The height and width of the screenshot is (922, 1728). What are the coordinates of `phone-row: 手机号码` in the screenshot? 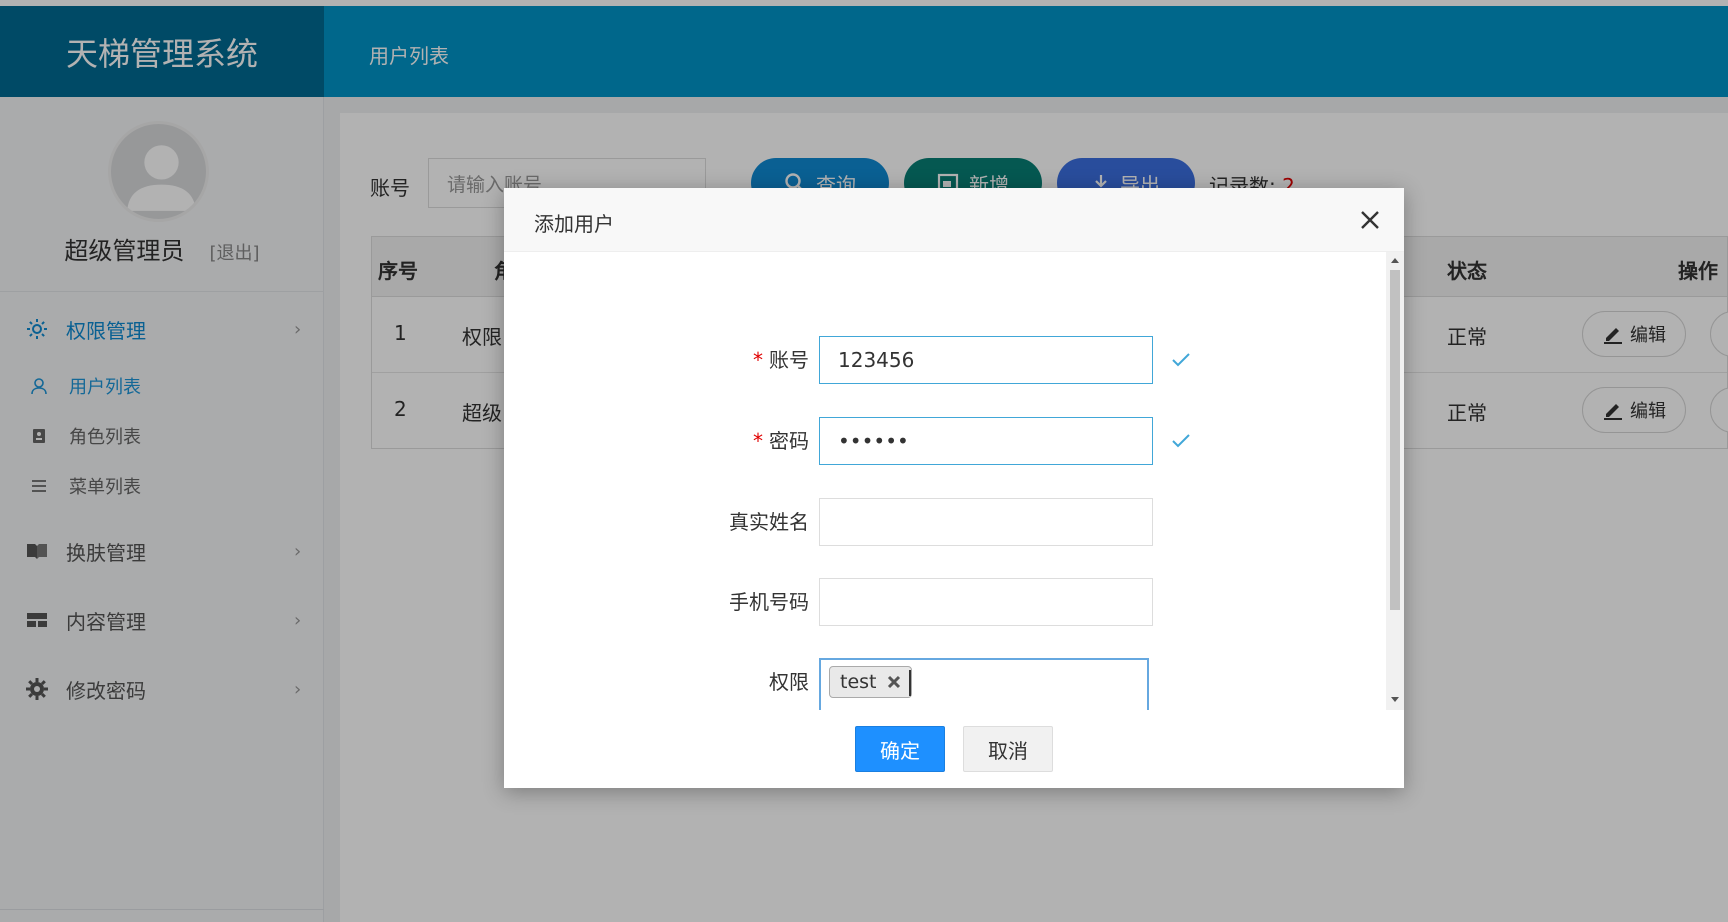 It's located at (944, 602).